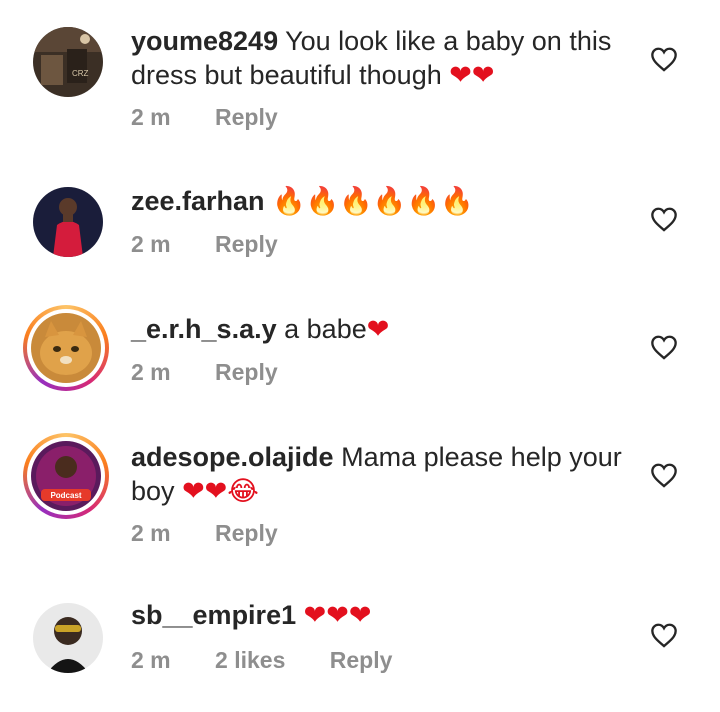 The height and width of the screenshot is (712, 720). What do you see at coordinates (250, 660) in the screenshot?
I see `like-count: 2 likes` at bounding box center [250, 660].